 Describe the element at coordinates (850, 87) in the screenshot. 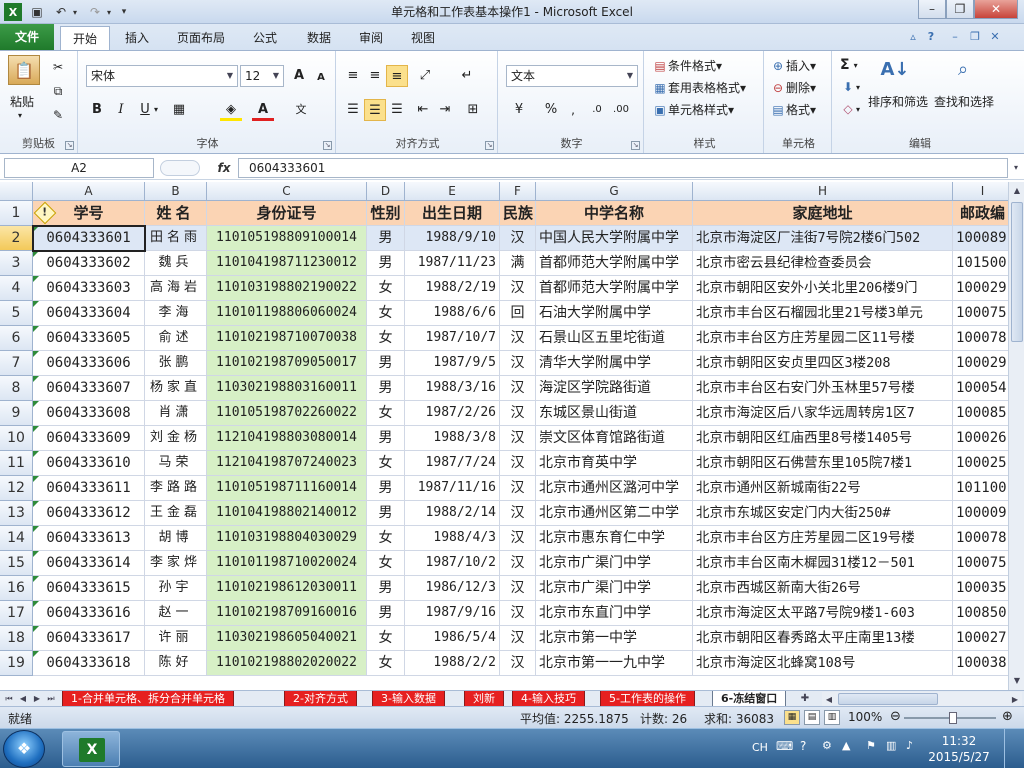

I see `fill-icon: ⬇ ▾` at that location.